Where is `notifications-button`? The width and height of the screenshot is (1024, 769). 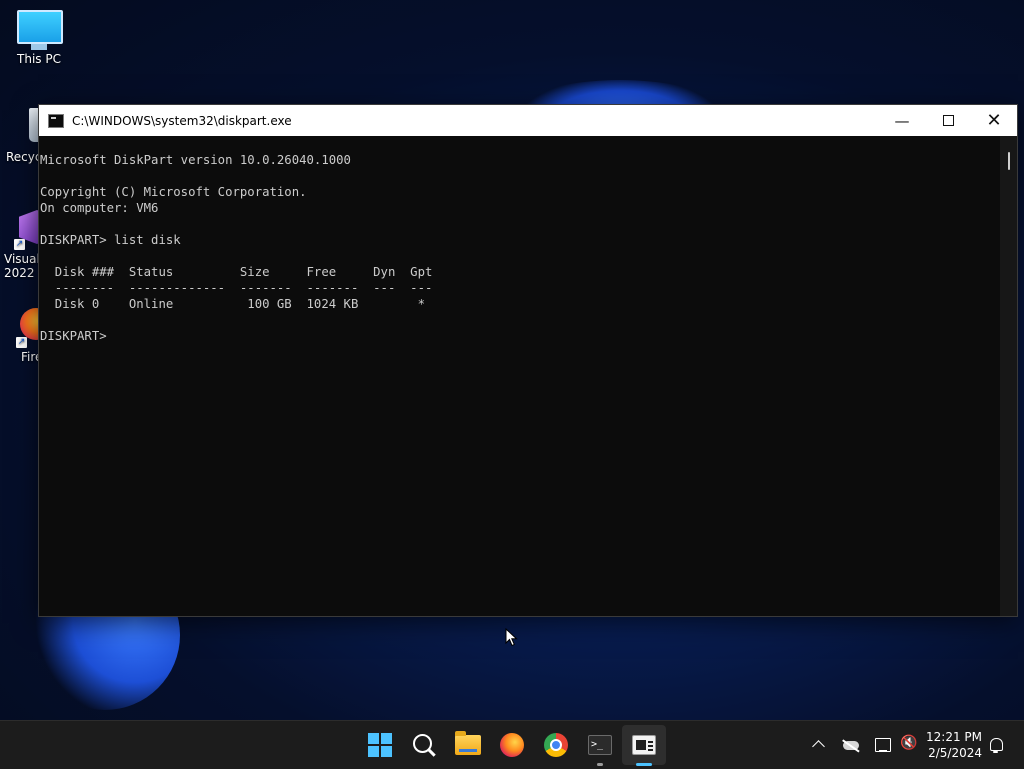 notifications-button is located at coordinates (996, 745).